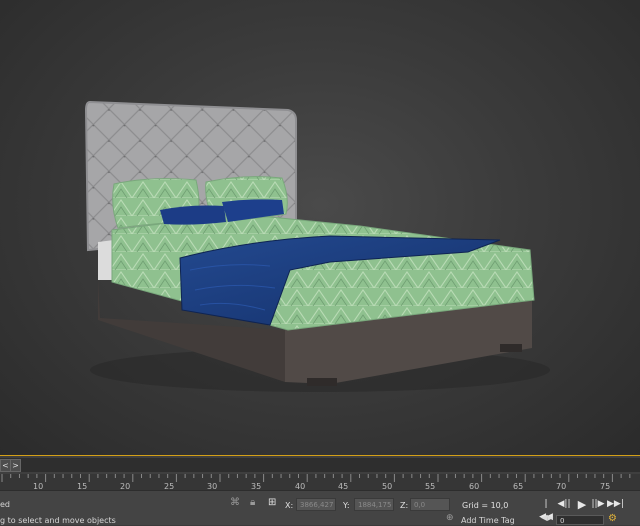 The width and height of the screenshot is (640, 526). What do you see at coordinates (374, 504) in the screenshot?
I see `y-coordinate-field: 1884,175` at bounding box center [374, 504].